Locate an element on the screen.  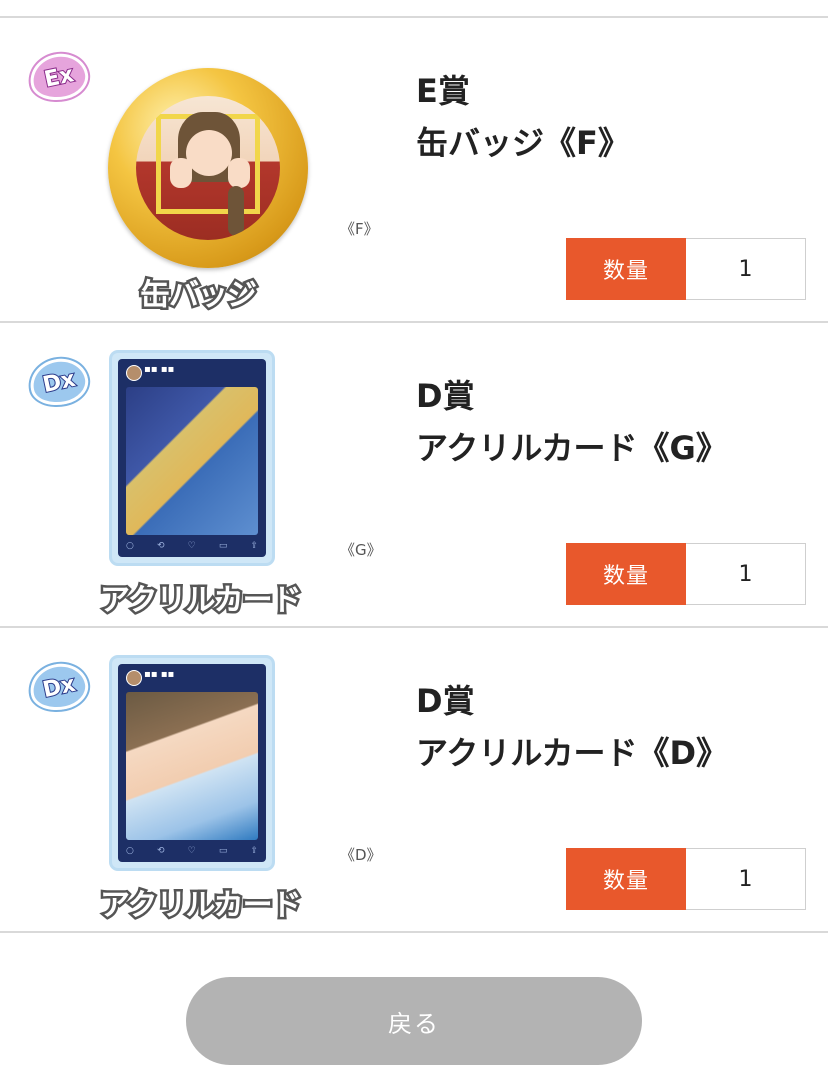
thumbnail-caption: 缶バッジ is located at coordinates (199, 296).